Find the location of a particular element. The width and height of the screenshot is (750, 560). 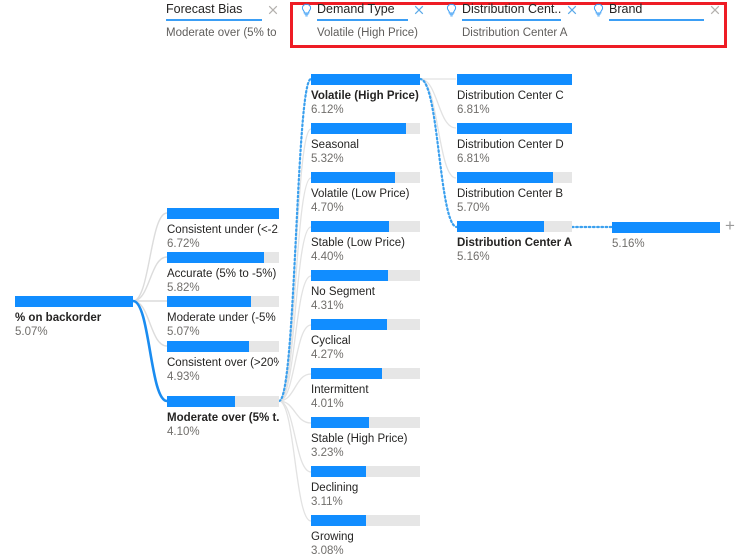

drill-header-title: Forecast Bias is located at coordinates (214, 11).